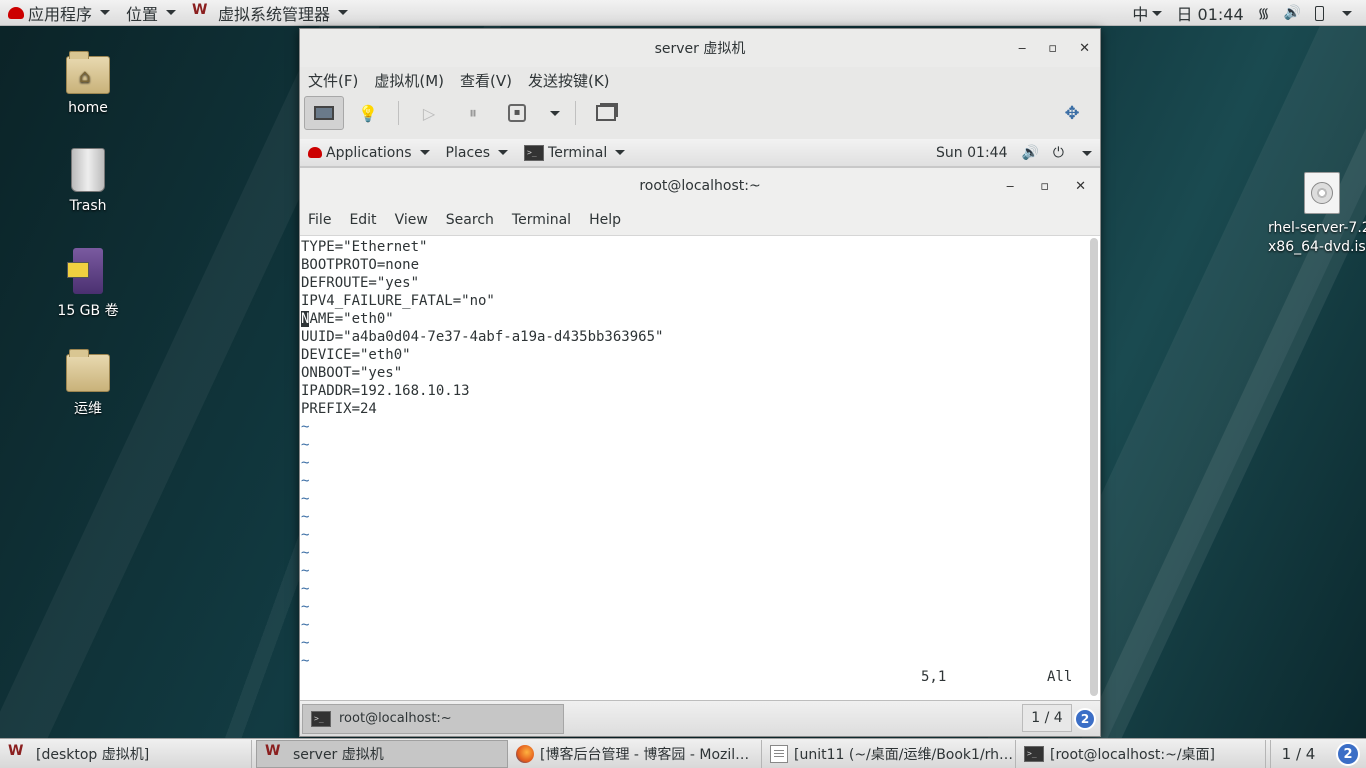  Describe the element at coordinates (88, 83) in the screenshot. I see `desktop-icon-home: ⌂ home` at that location.